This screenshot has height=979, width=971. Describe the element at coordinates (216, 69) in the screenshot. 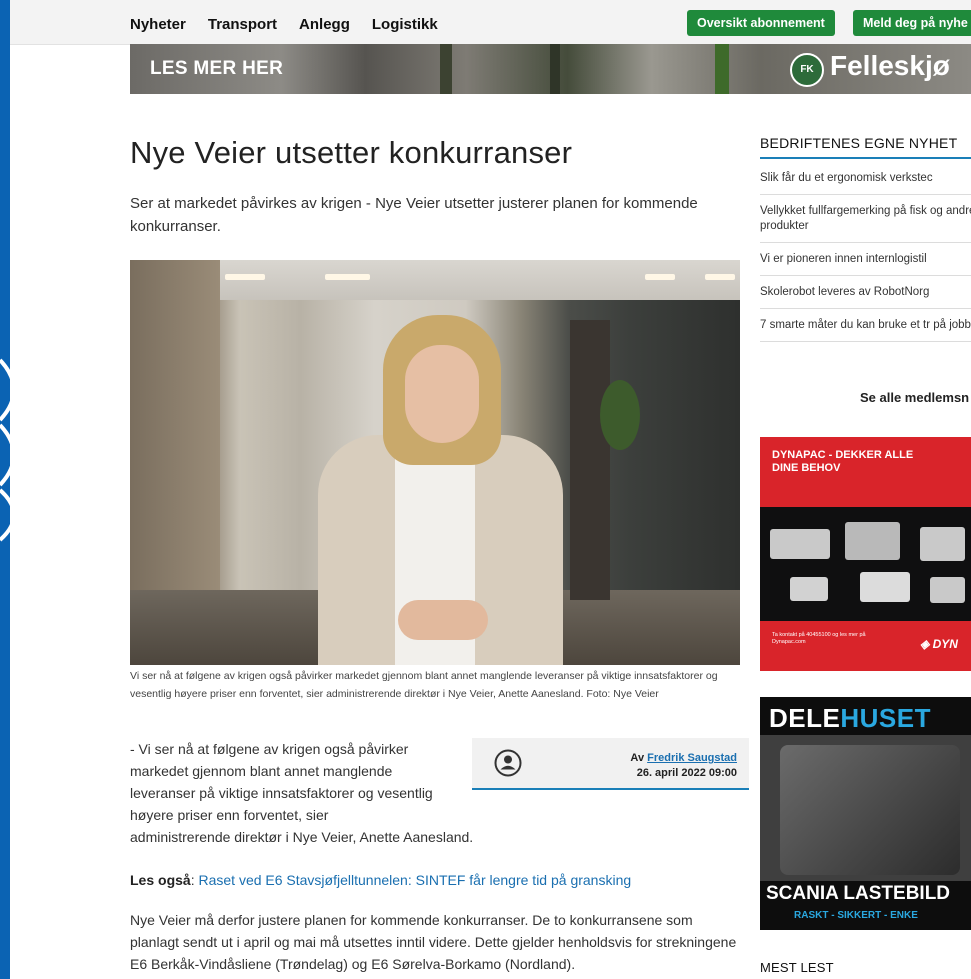

I see `banner-cta: LES MER HER` at that location.